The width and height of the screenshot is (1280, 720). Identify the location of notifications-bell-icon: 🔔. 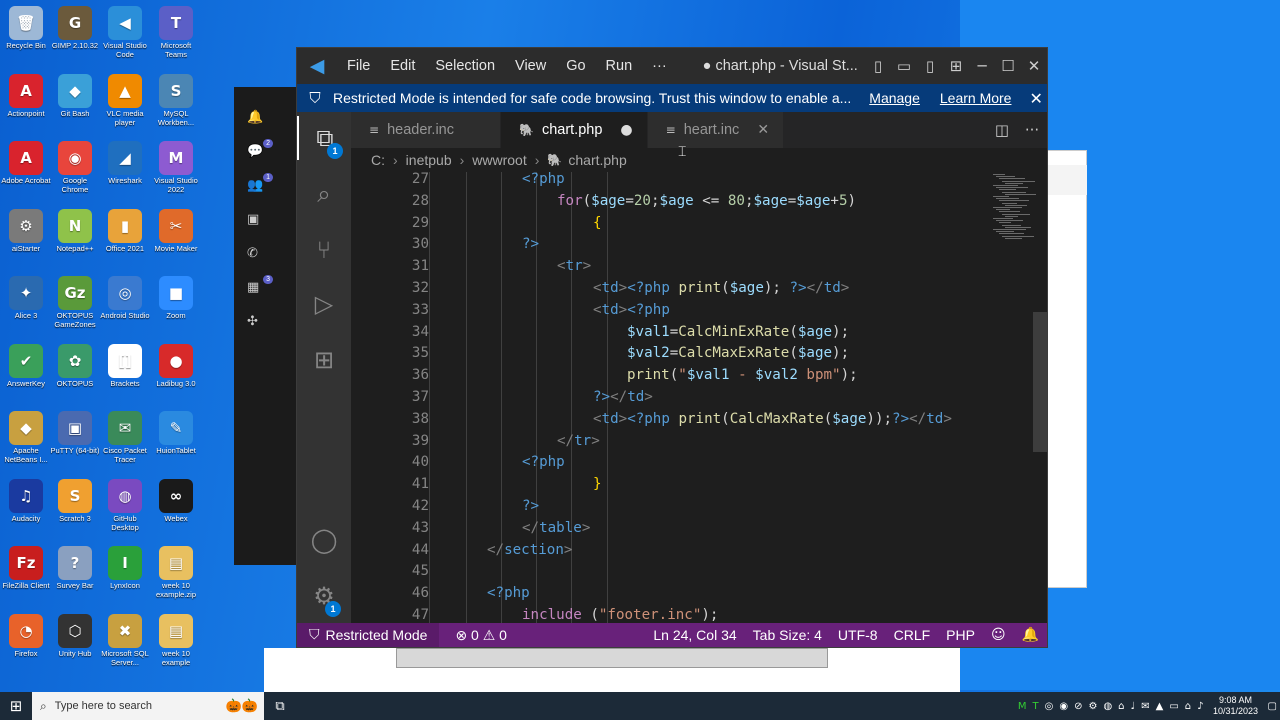
(1030, 635).